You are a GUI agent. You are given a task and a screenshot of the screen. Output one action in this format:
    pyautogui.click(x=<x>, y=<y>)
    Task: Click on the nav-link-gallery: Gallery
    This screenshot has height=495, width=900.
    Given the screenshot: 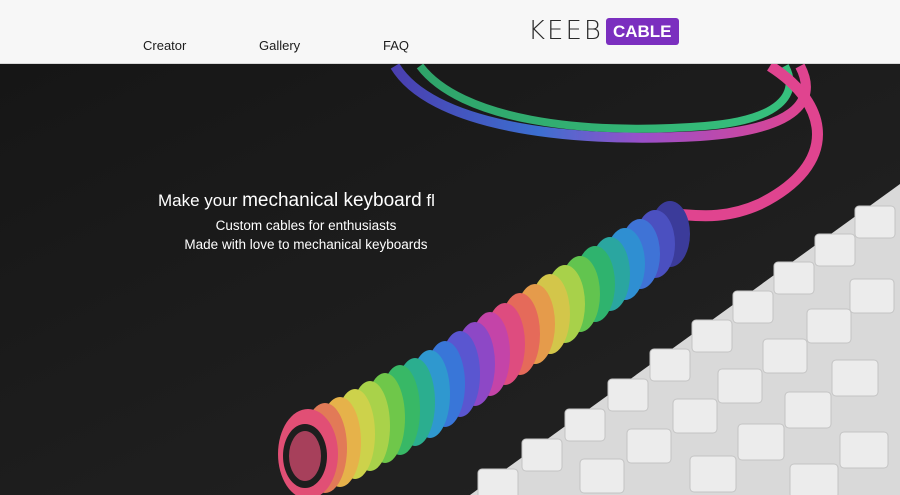 What is the action you would take?
    pyautogui.click(x=279, y=45)
    